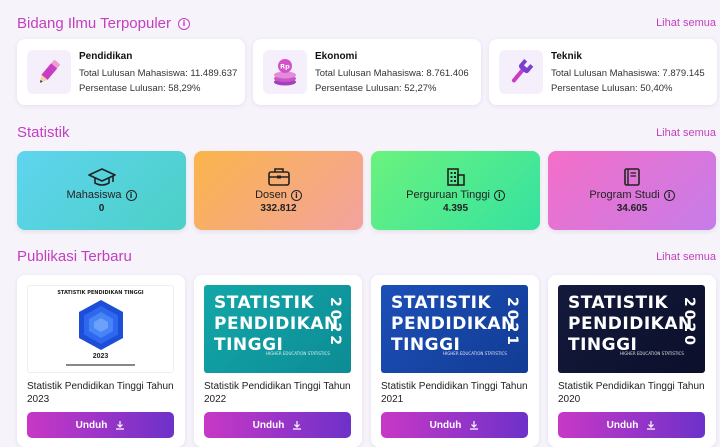 This screenshot has height=447, width=720. Describe the element at coordinates (521, 72) in the screenshot. I see `wrench-icon` at that location.